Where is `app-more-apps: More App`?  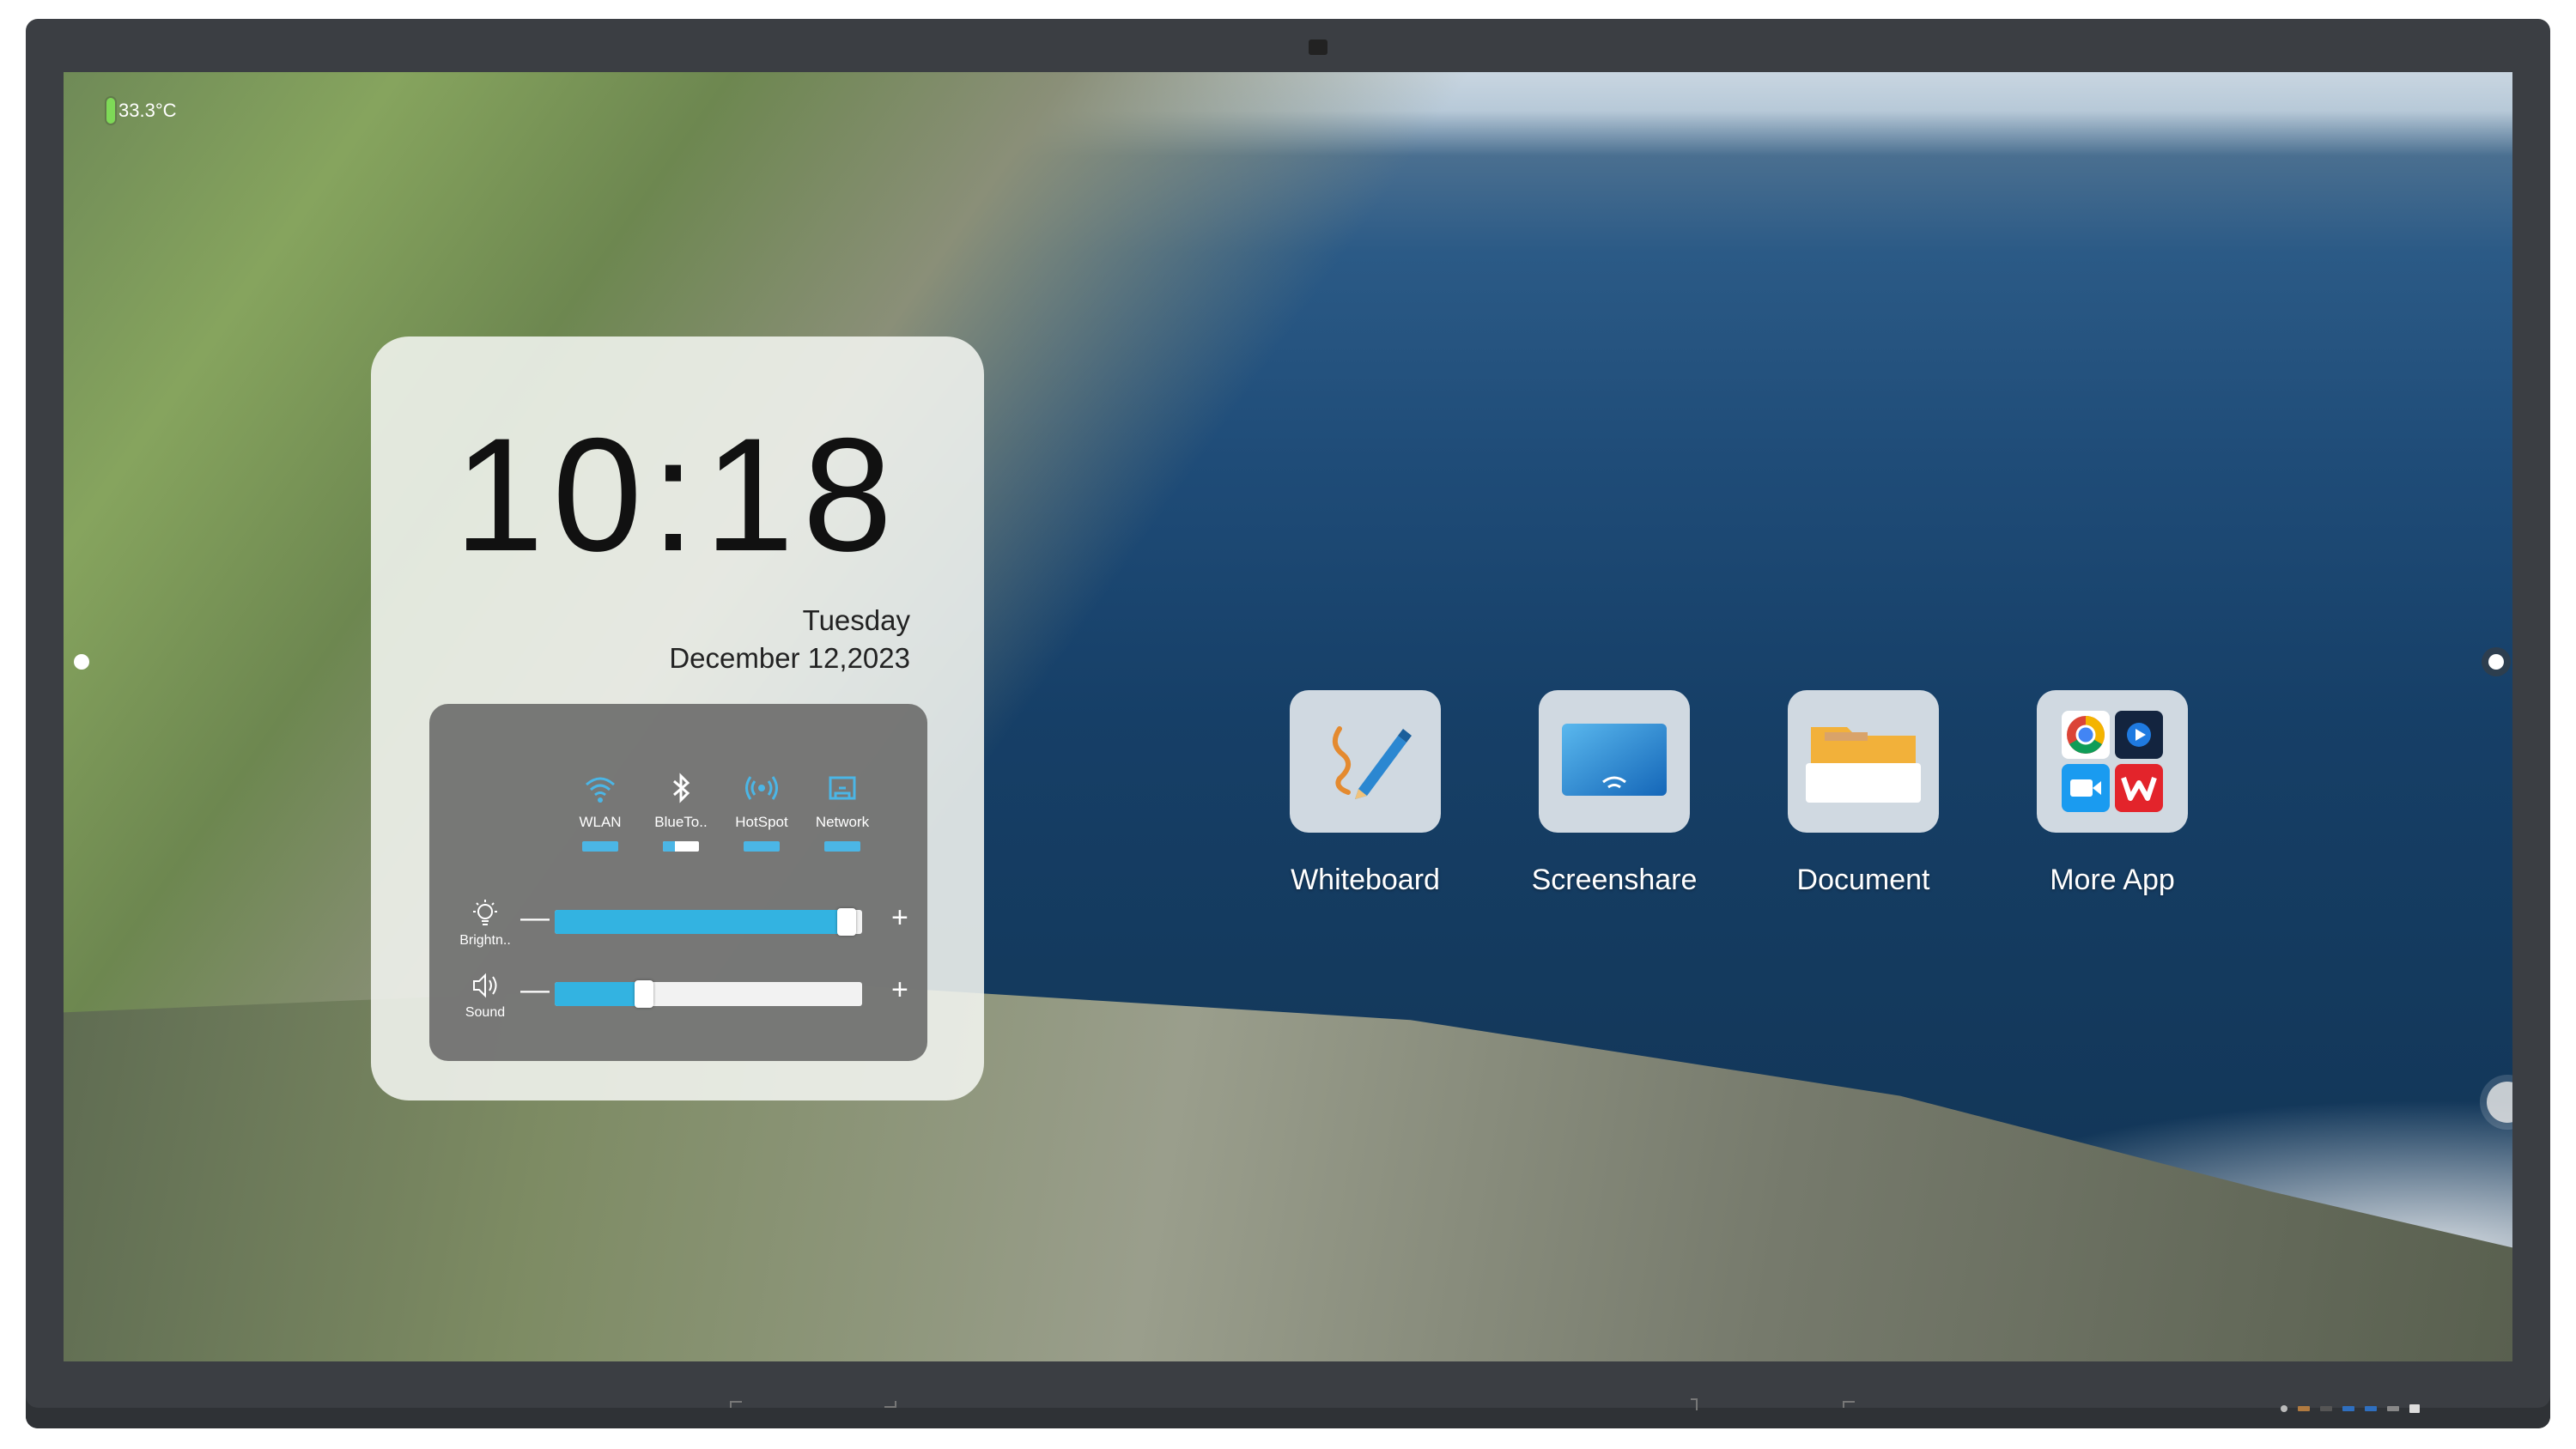
app-more-apps: More App is located at coordinates (2112, 793).